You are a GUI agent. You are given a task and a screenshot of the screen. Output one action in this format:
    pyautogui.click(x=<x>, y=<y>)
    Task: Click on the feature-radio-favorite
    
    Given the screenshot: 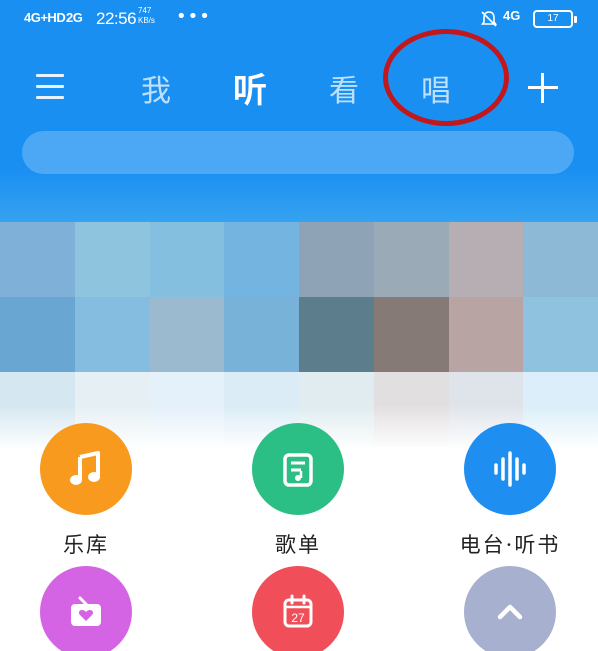 What is the action you would take?
    pyautogui.click(x=86, y=608)
    